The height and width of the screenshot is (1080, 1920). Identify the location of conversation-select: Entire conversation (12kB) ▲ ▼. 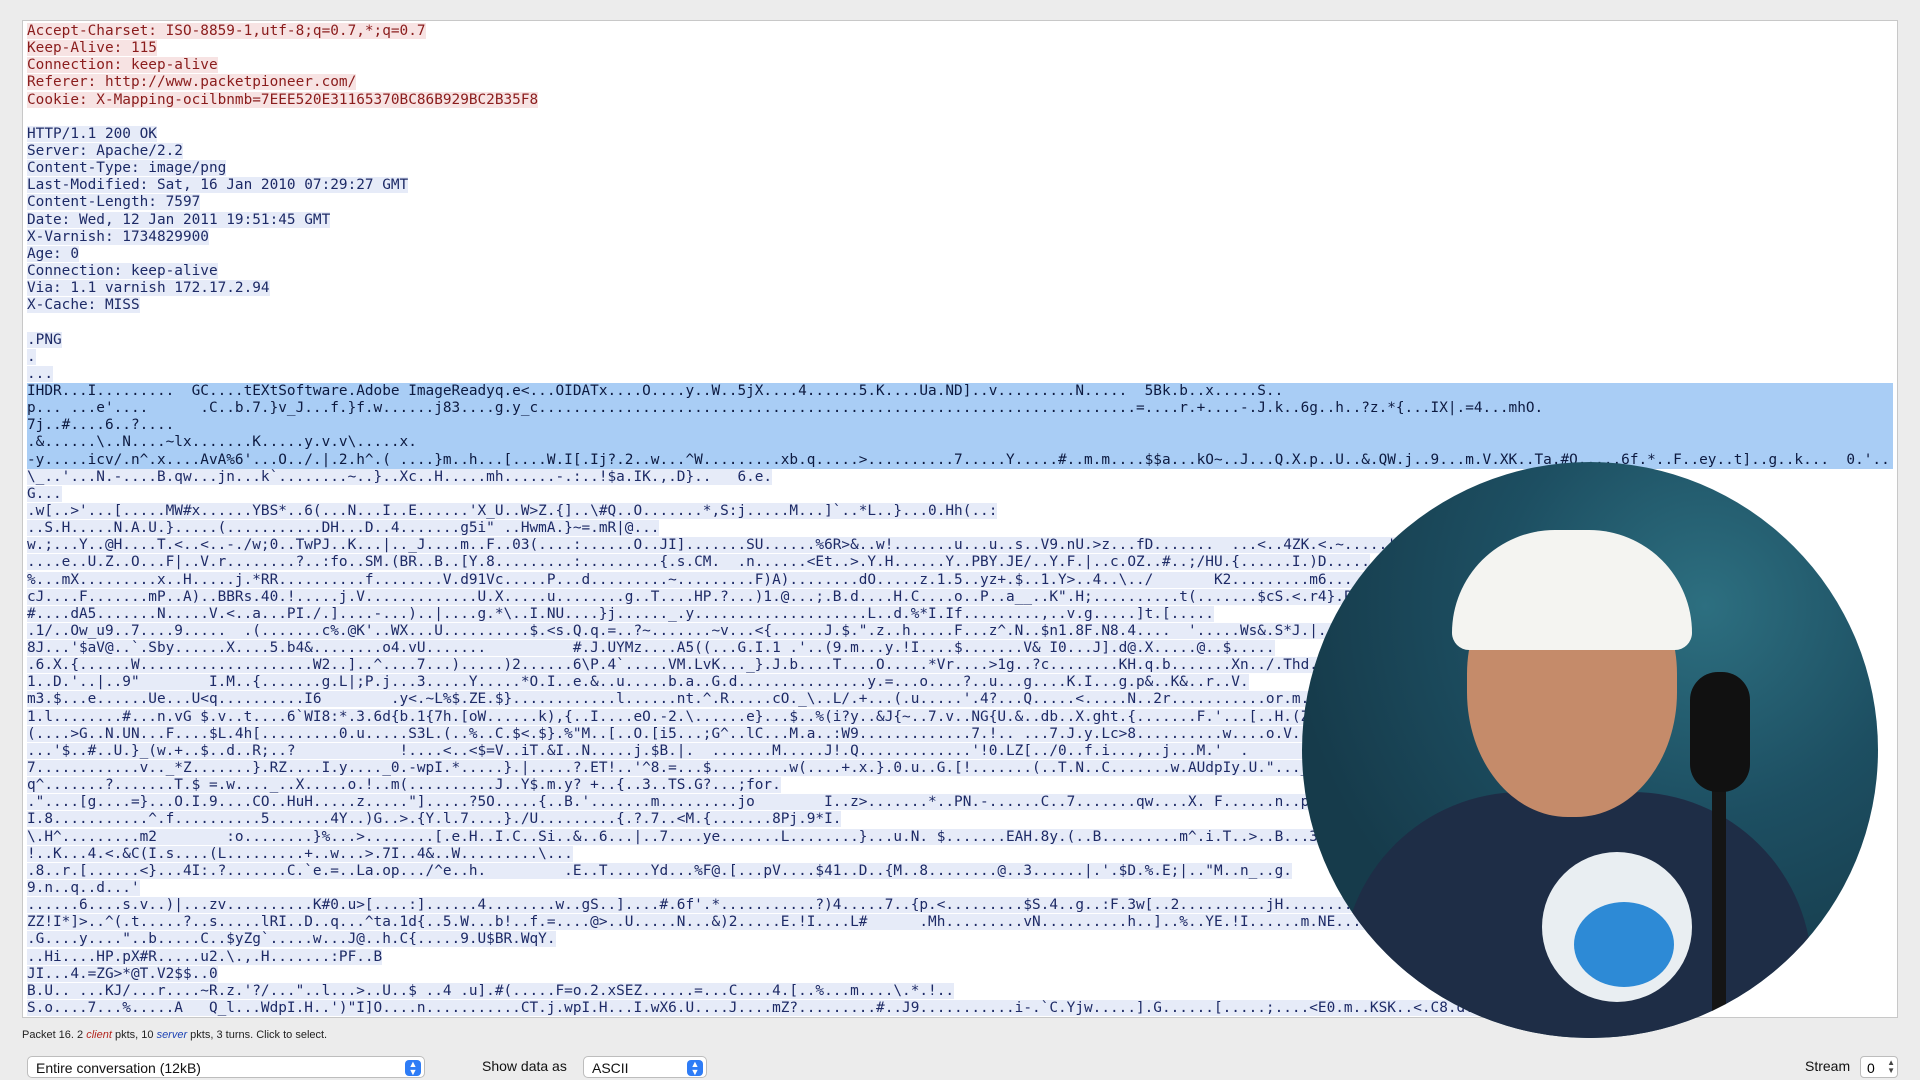
(226, 1067).